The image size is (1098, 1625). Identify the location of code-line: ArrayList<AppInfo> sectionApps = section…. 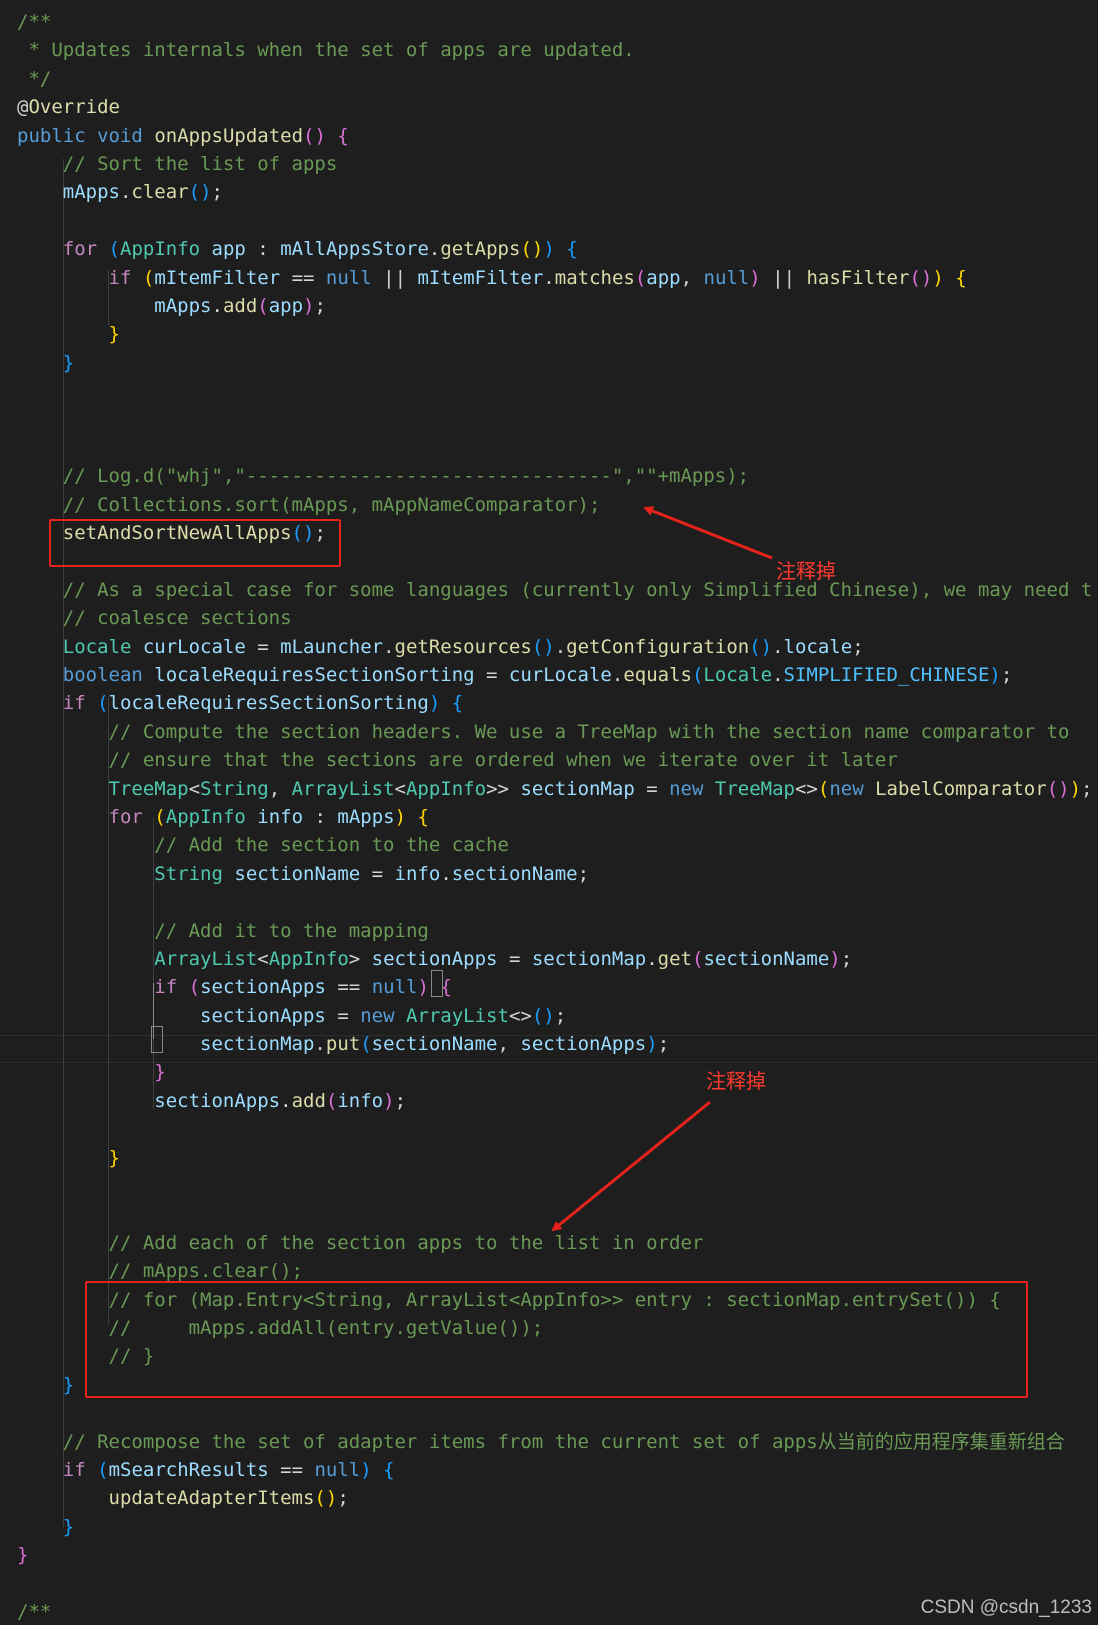
(549, 959).